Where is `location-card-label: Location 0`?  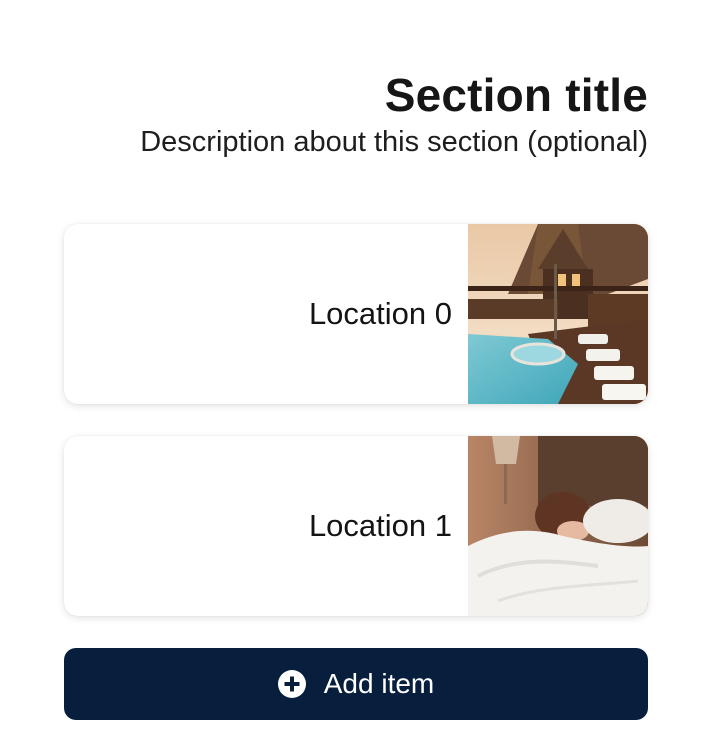 location-card-label: Location 0 is located at coordinates (380, 313).